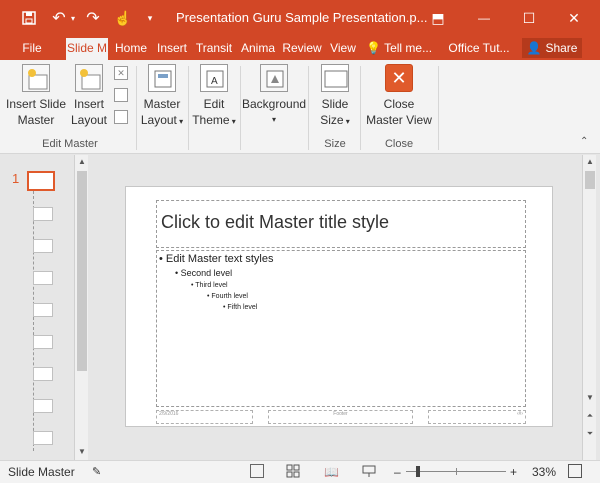  What do you see at coordinates (36, 96) in the screenshot?
I see `insert-slide-master-button: Insert Slide Master` at bounding box center [36, 96].